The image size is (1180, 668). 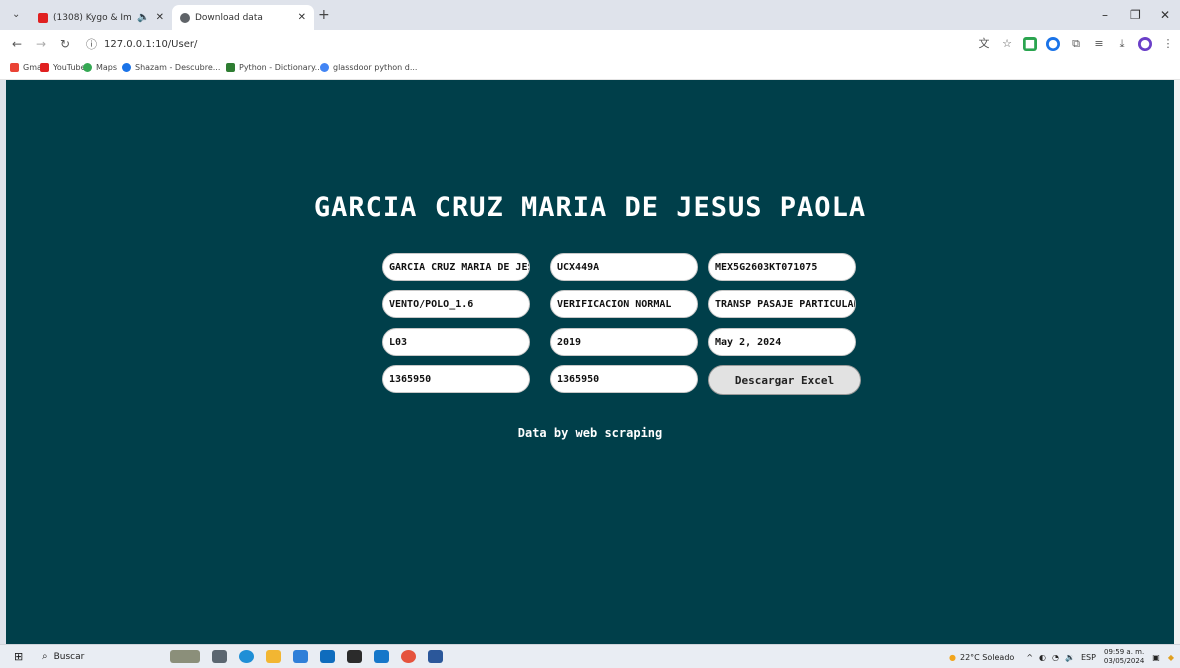 I want to click on reading-list-icon: ≡, so click(x=1099, y=44).